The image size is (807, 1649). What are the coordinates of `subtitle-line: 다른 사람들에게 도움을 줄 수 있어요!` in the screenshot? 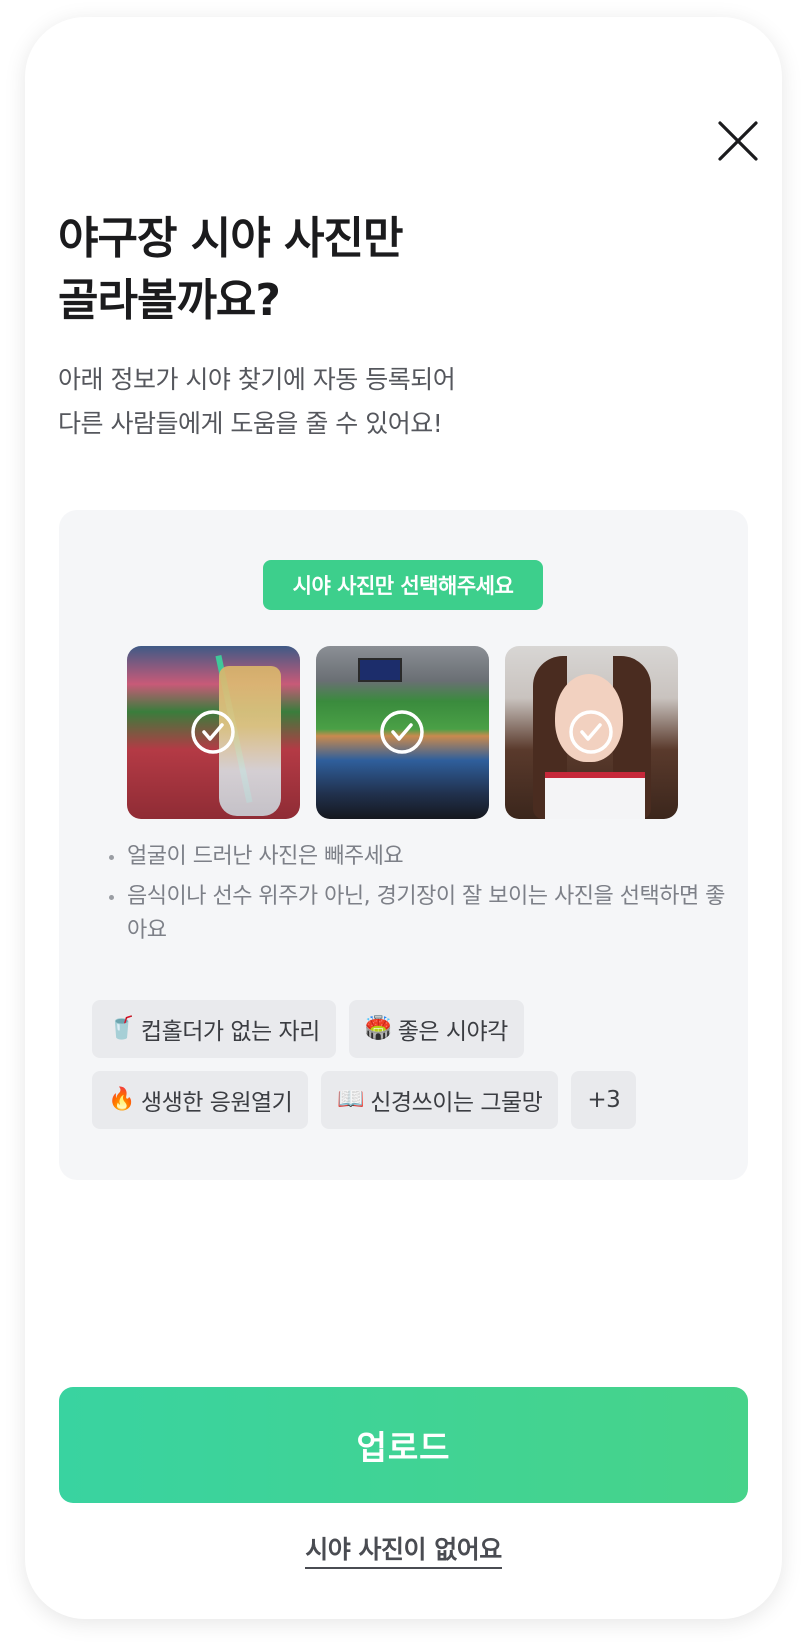 It's located at (250, 423).